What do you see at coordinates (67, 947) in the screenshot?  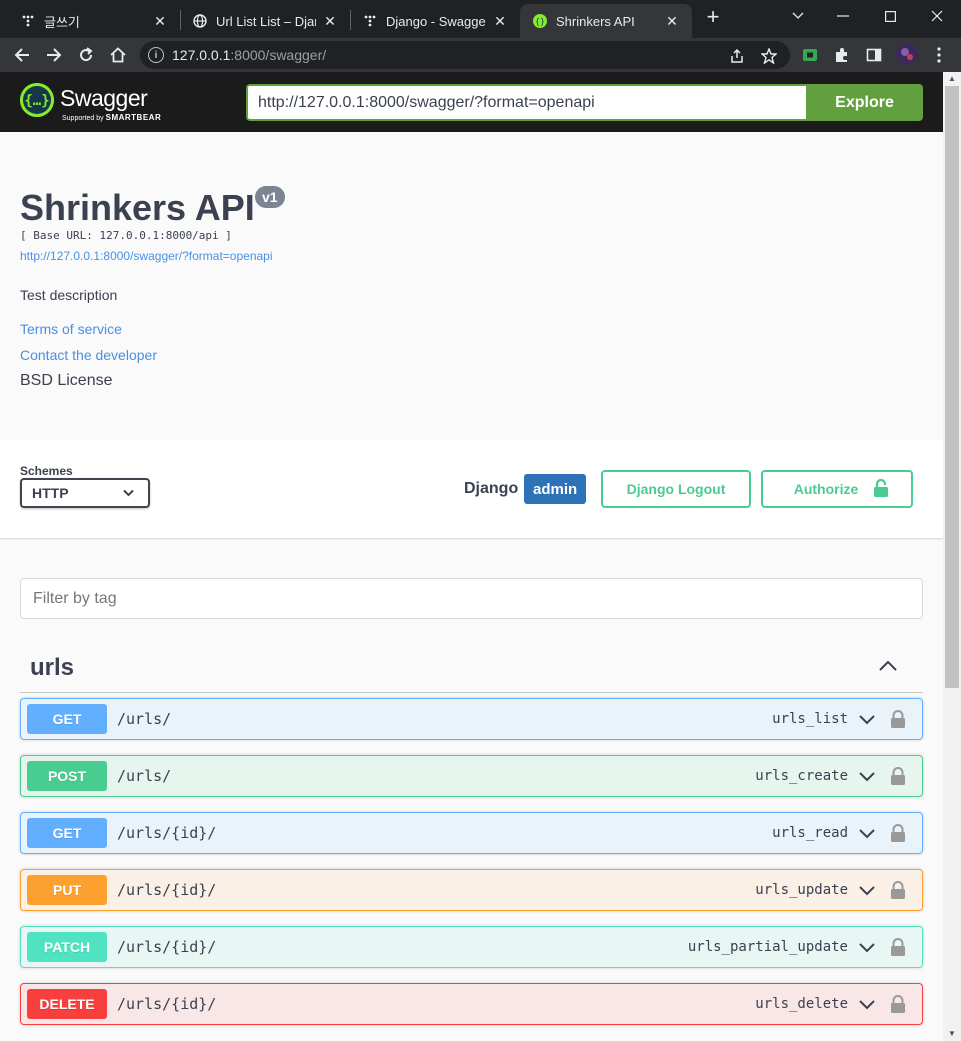 I see `method-badge: PATCH` at bounding box center [67, 947].